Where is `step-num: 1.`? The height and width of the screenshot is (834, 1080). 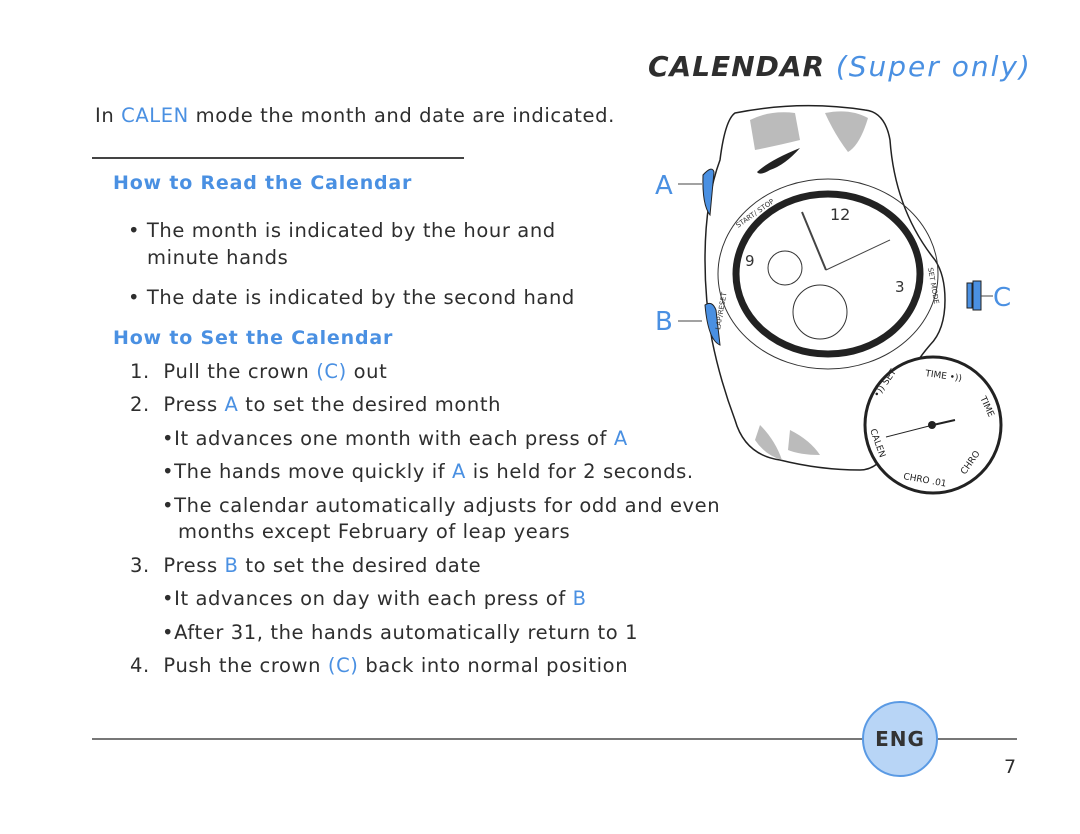
step-num: 1. is located at coordinates (140, 371).